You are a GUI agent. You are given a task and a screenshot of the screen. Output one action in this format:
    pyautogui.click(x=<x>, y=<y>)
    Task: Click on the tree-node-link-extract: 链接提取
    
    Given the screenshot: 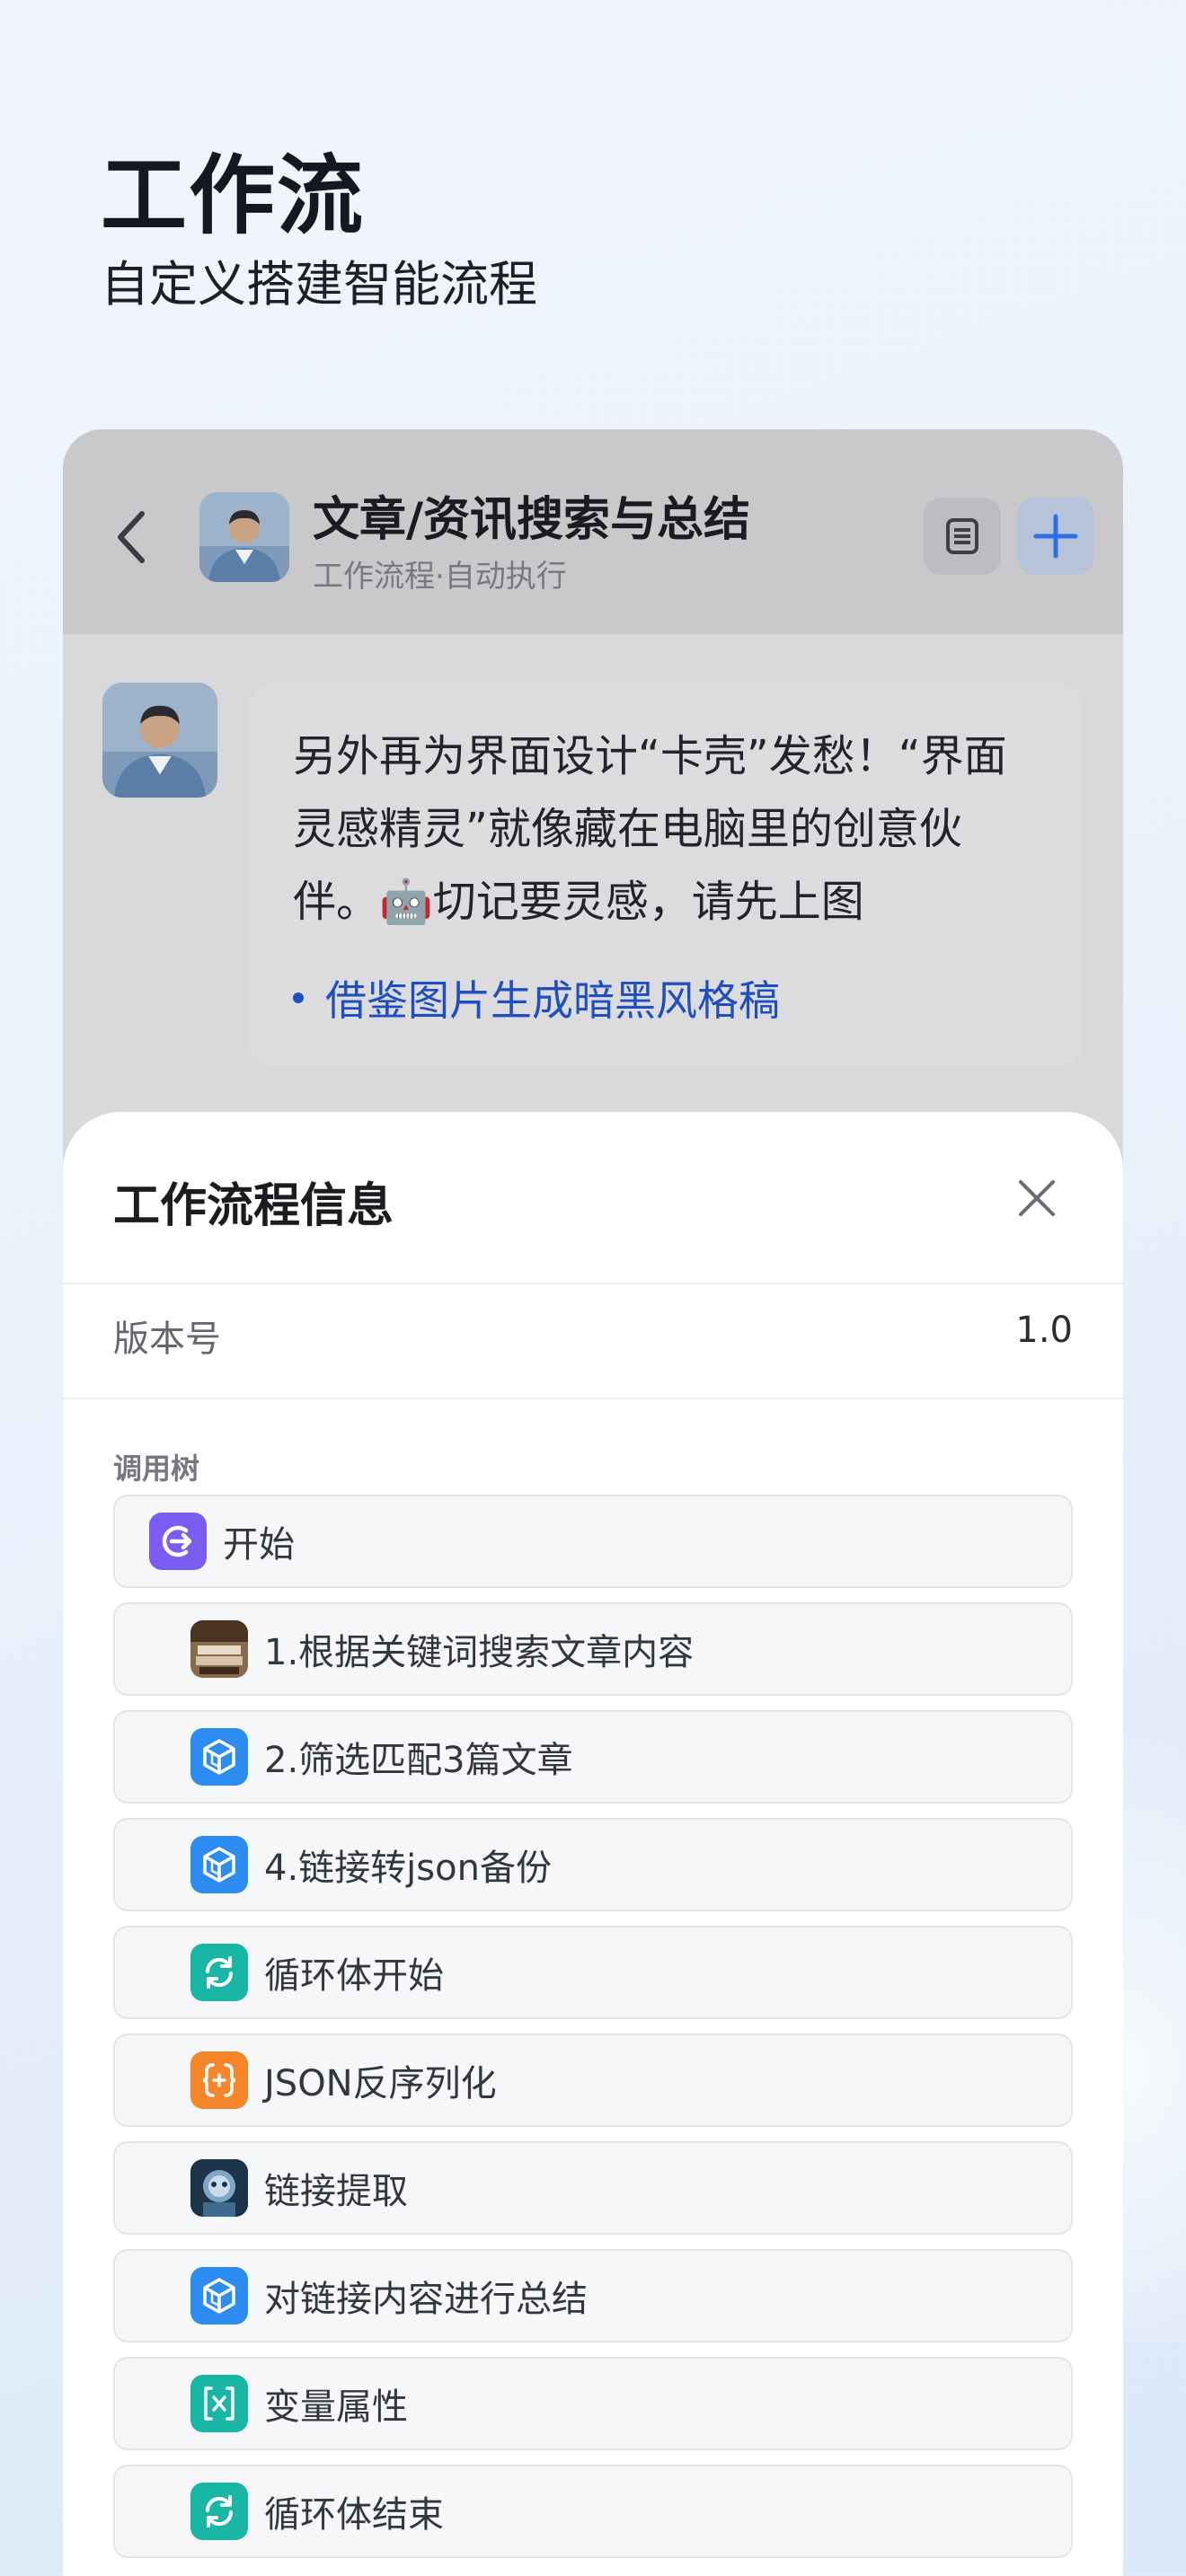 What is the action you would take?
    pyautogui.click(x=593, y=2188)
    